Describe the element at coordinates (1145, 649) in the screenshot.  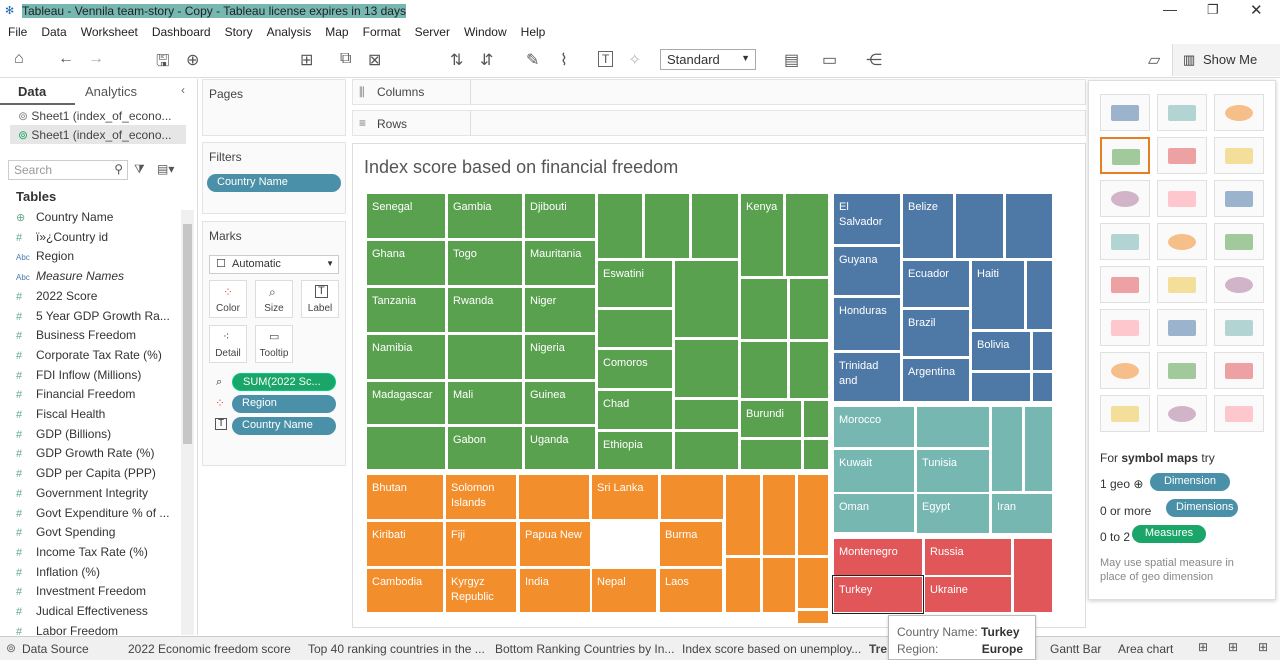
I see `tab-sheet: Area chart` at that location.